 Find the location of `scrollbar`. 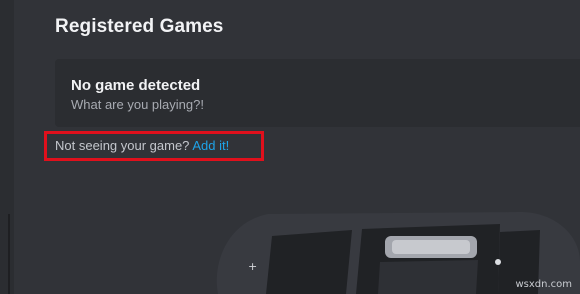

scrollbar is located at coordinates (9, 254).